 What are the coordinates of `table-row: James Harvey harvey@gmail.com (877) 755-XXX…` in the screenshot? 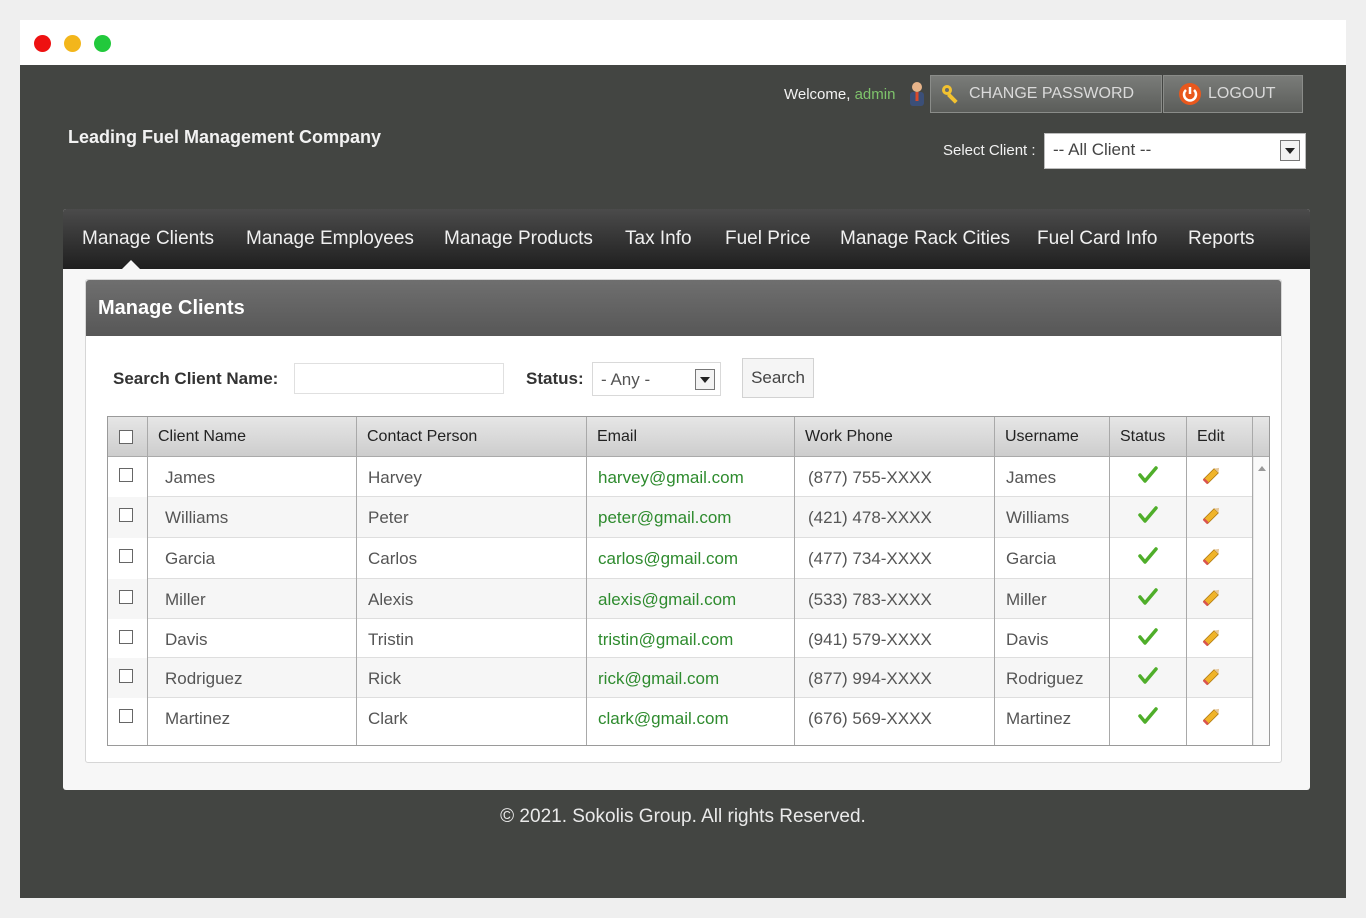 It's located at (680, 477).